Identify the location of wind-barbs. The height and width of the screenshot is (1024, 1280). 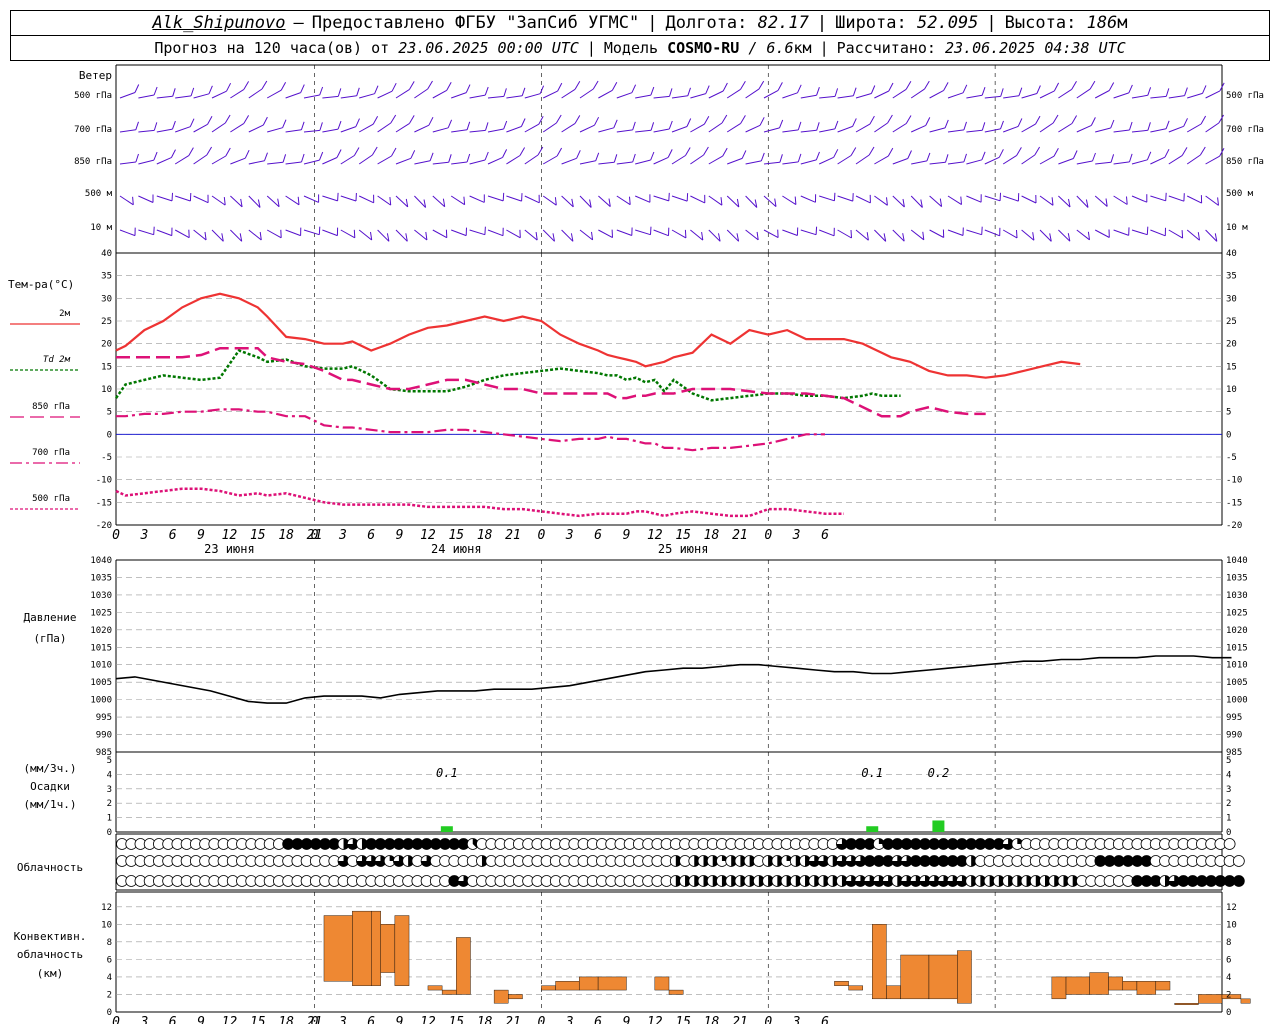
(672, 161).